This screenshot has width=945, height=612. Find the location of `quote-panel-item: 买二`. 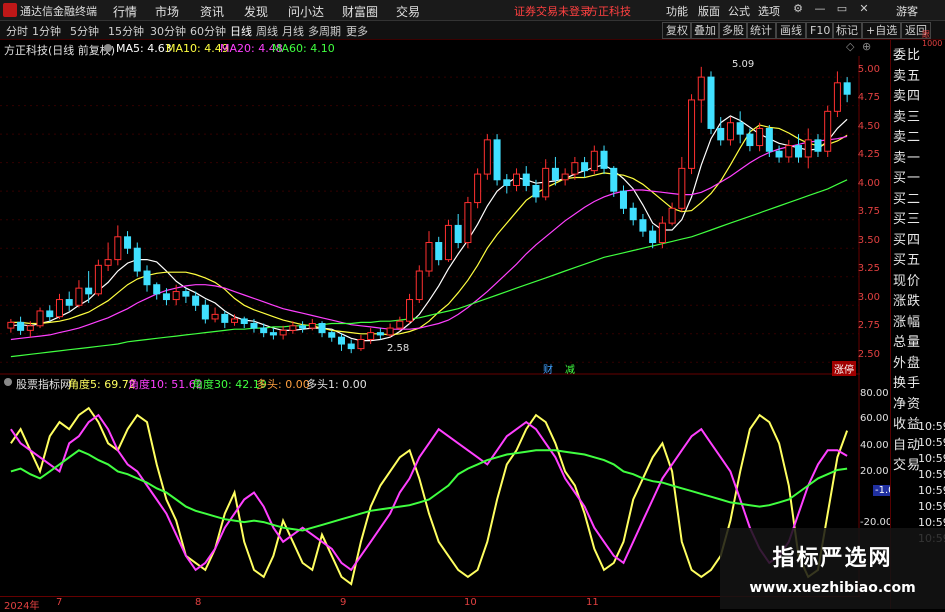

quote-panel-item: 买二 is located at coordinates (907, 197).